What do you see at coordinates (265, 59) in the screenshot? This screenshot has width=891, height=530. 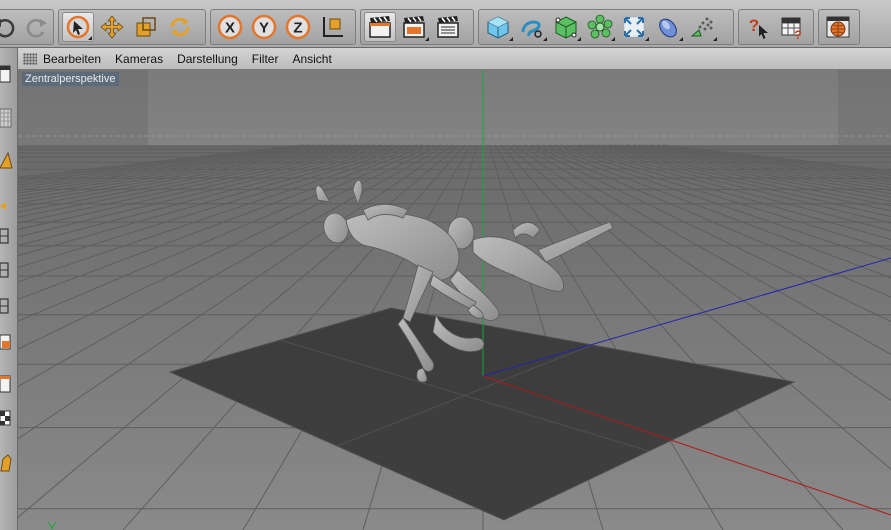 I see `menu-filter: Filter` at bounding box center [265, 59].